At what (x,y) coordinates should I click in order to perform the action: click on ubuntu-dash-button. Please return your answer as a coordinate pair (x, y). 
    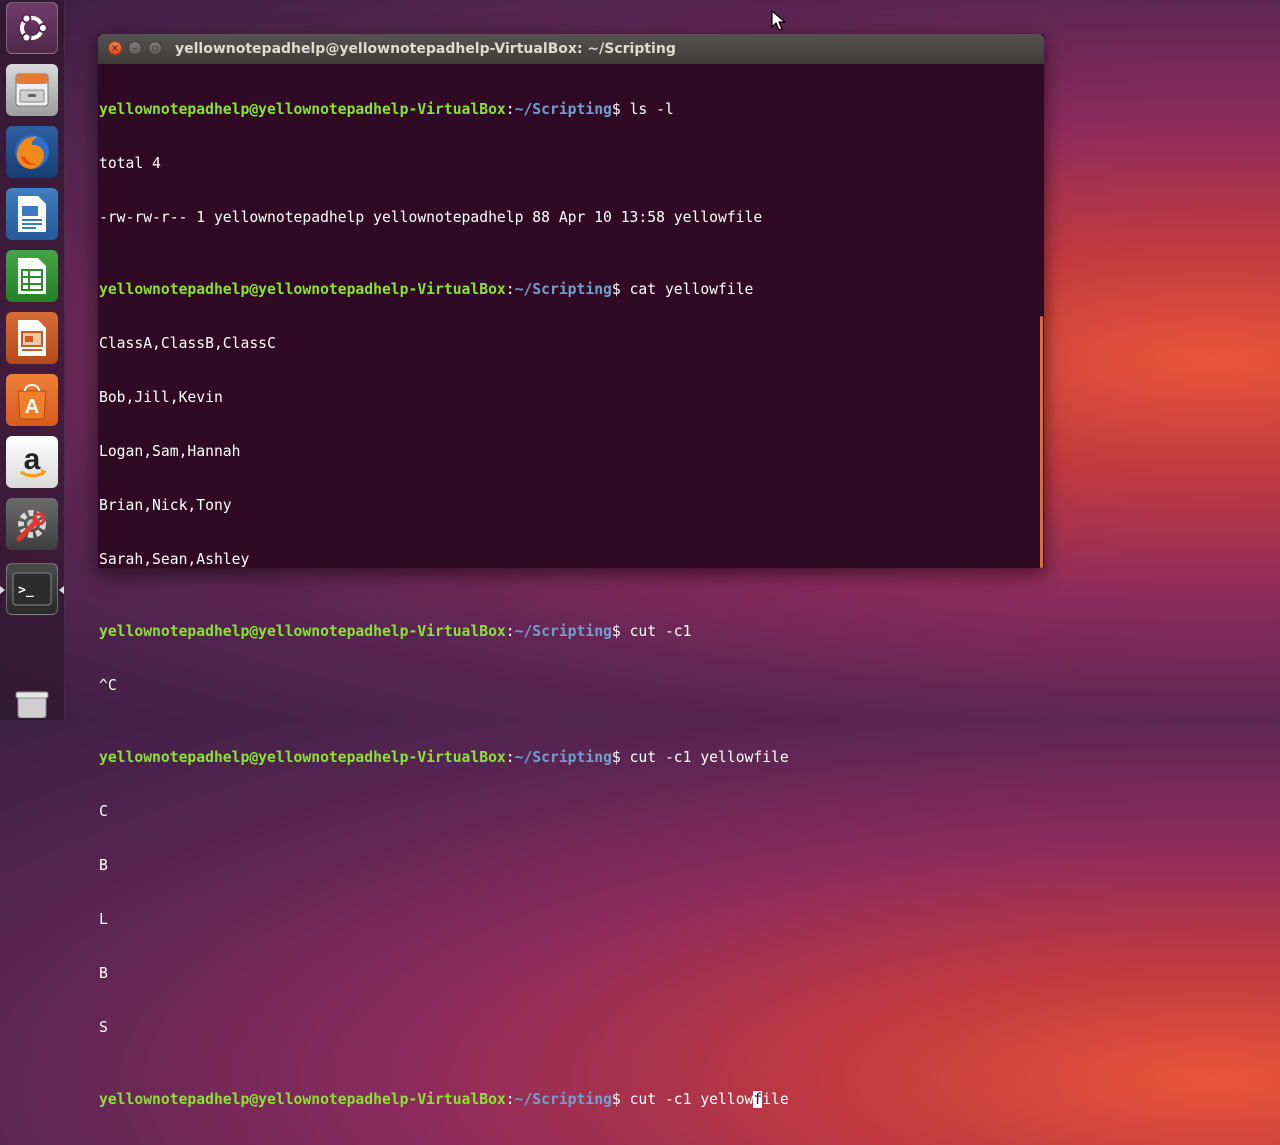
    Looking at the image, I should click on (32, 28).